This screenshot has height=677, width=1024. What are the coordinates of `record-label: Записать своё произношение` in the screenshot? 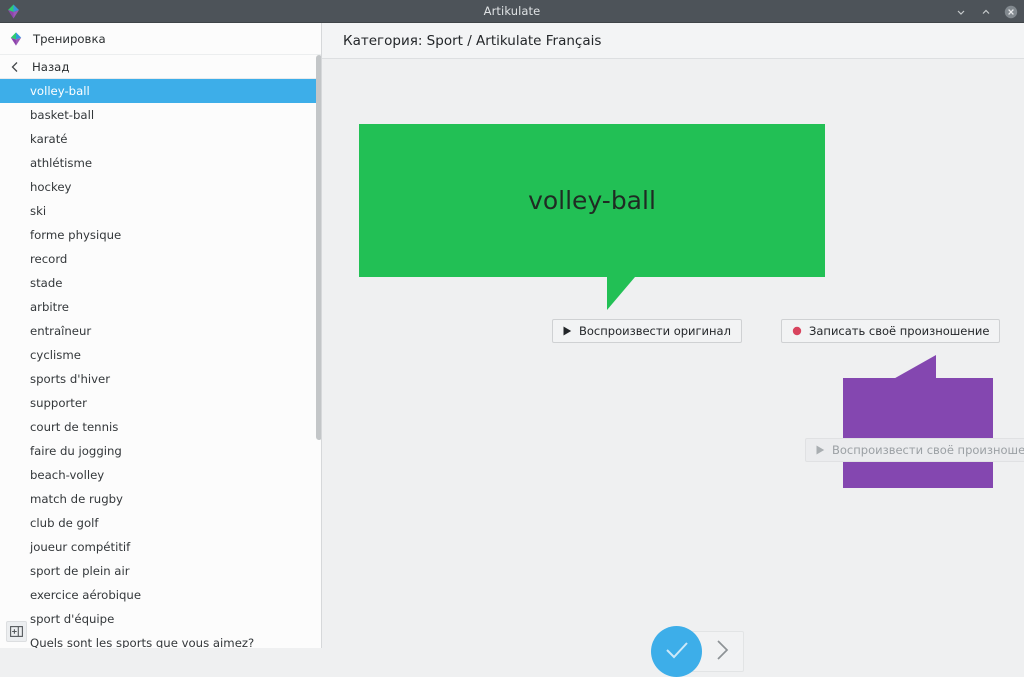 It's located at (899, 331).